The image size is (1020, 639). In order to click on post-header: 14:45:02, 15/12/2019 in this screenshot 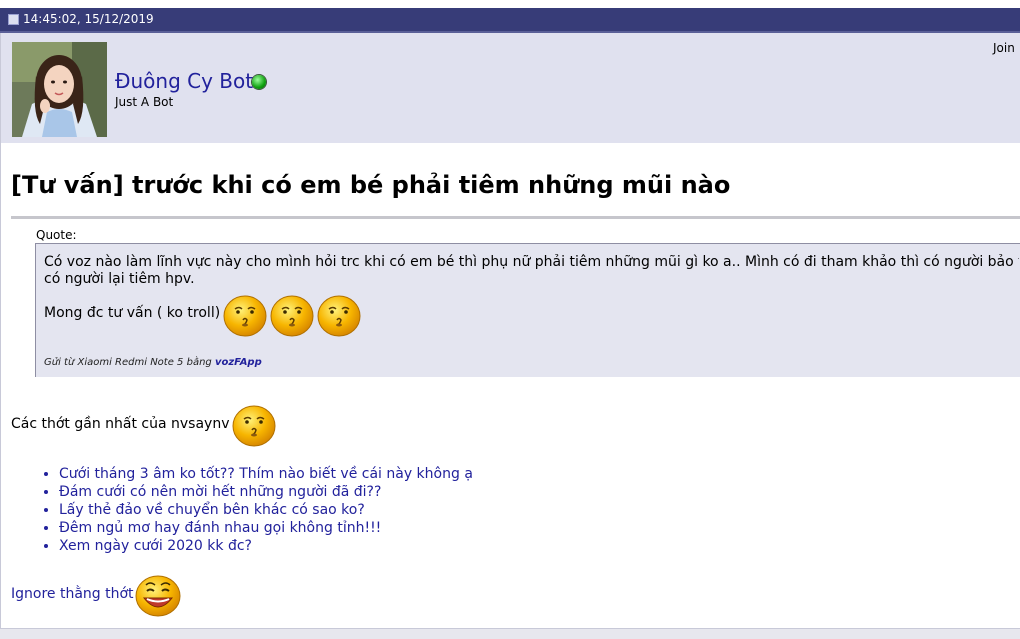, I will do `click(510, 20)`.